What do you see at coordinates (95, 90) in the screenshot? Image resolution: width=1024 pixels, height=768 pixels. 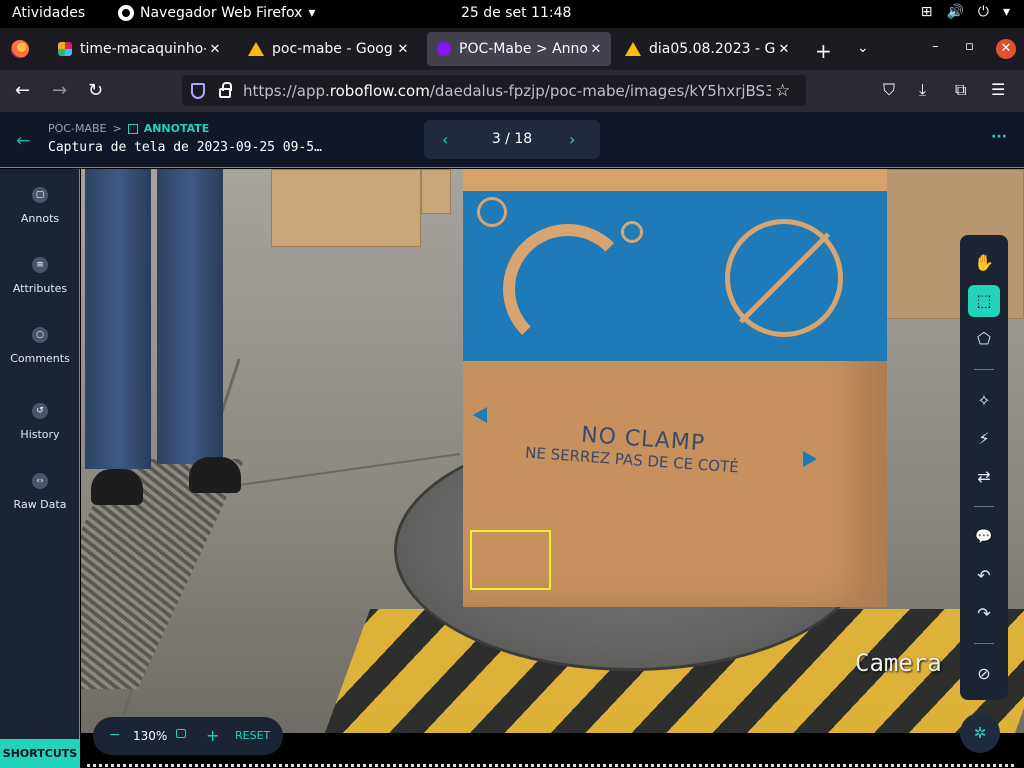 I see `reload-button: ↻` at bounding box center [95, 90].